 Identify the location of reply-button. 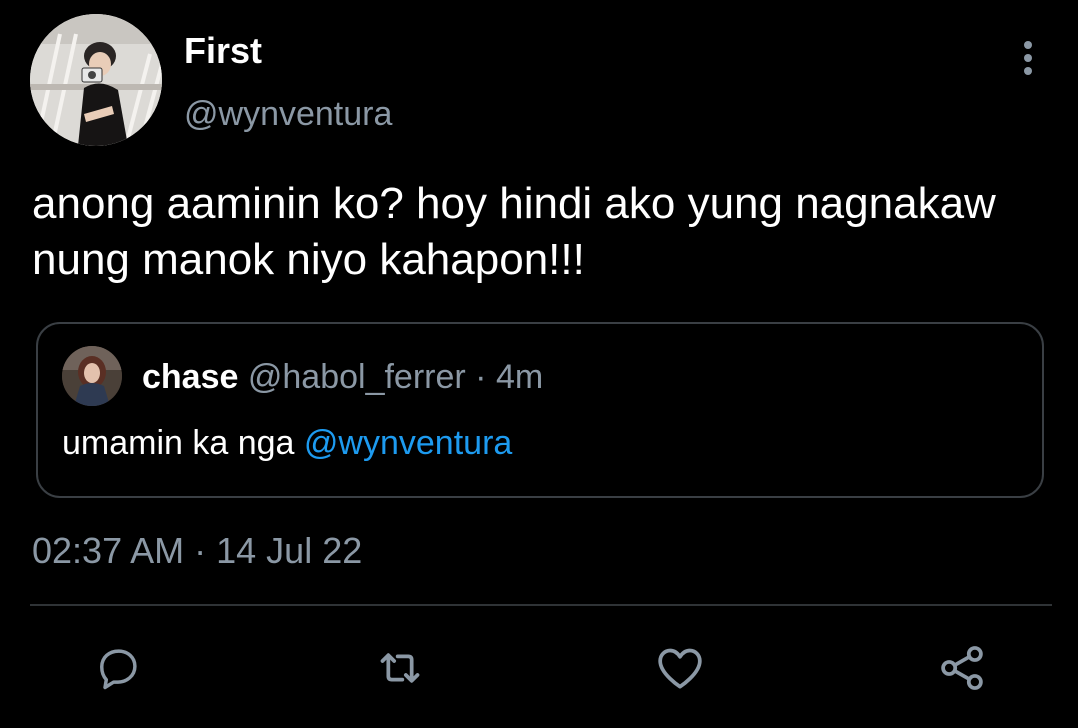
(118, 668).